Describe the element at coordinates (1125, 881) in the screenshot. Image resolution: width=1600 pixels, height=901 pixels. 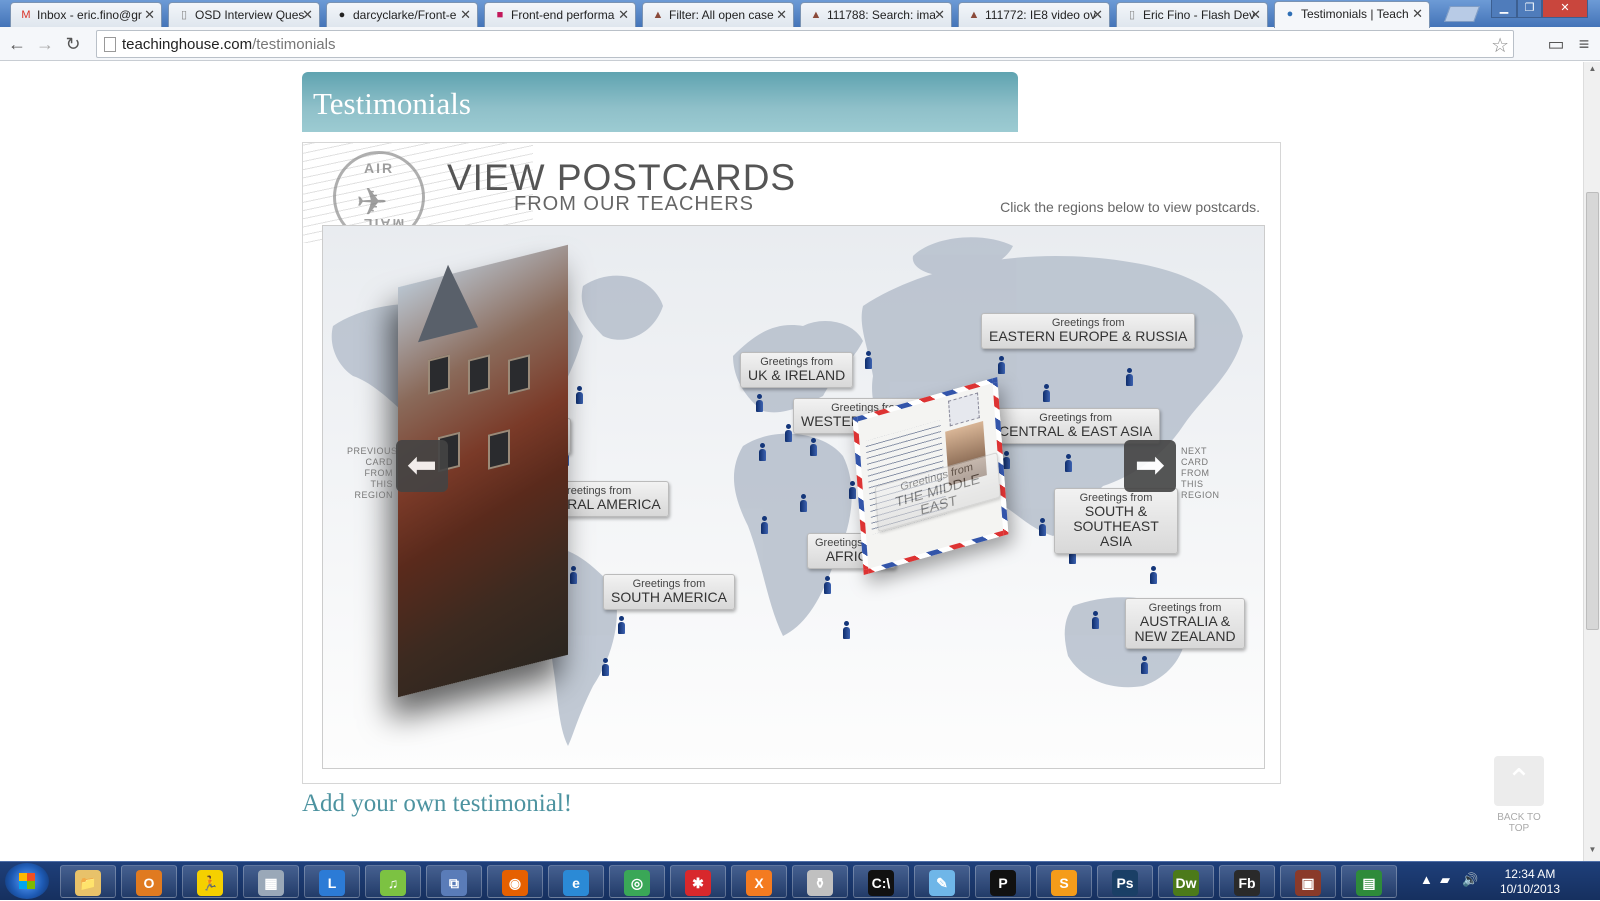
I see `taskbar-photoshop-button: Ps` at that location.